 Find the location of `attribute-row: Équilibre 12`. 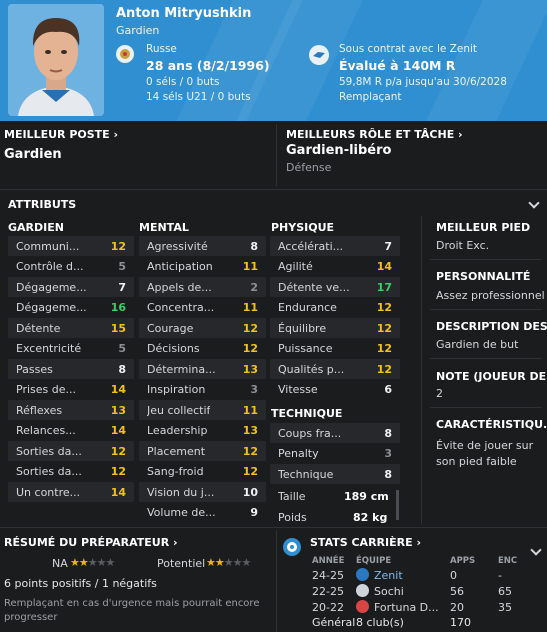

attribute-row: Équilibre 12 is located at coordinates (335, 328).